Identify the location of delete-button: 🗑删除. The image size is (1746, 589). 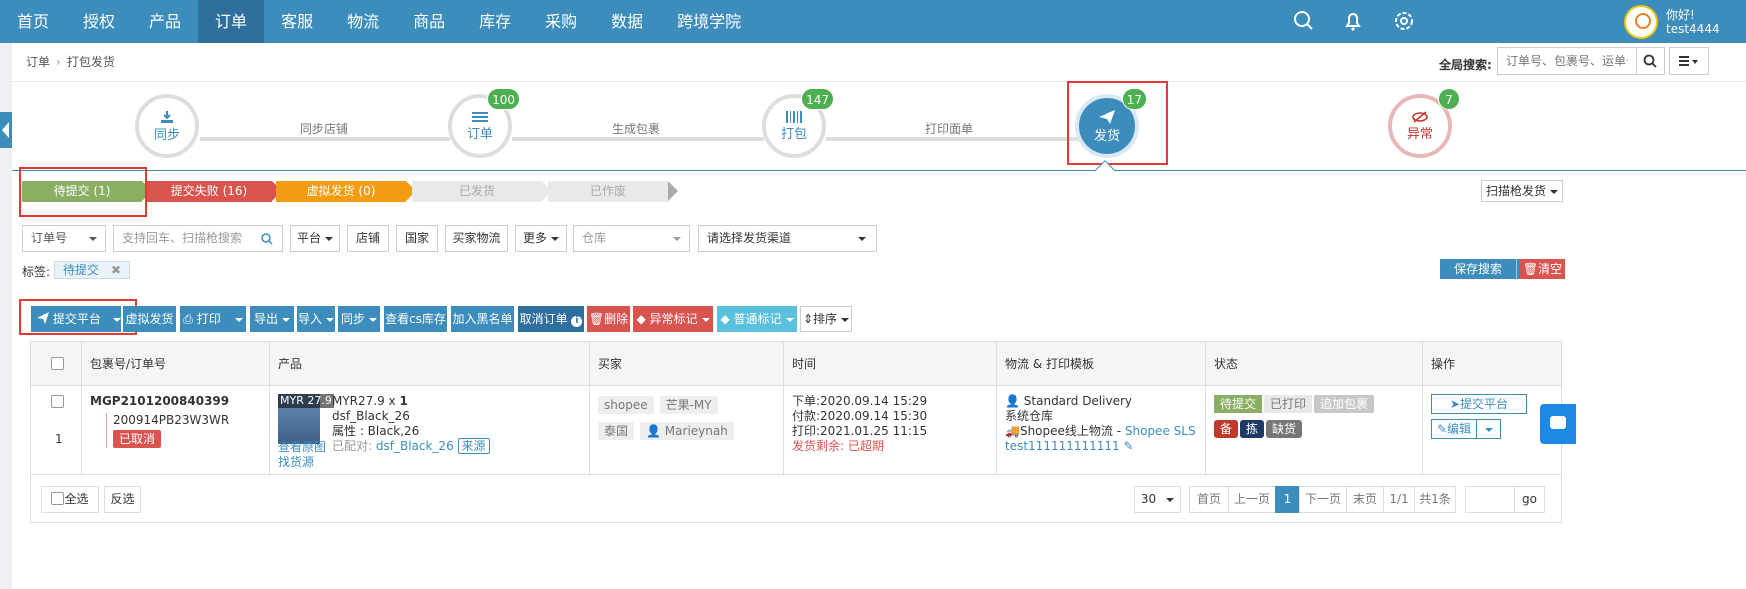
(608, 319).